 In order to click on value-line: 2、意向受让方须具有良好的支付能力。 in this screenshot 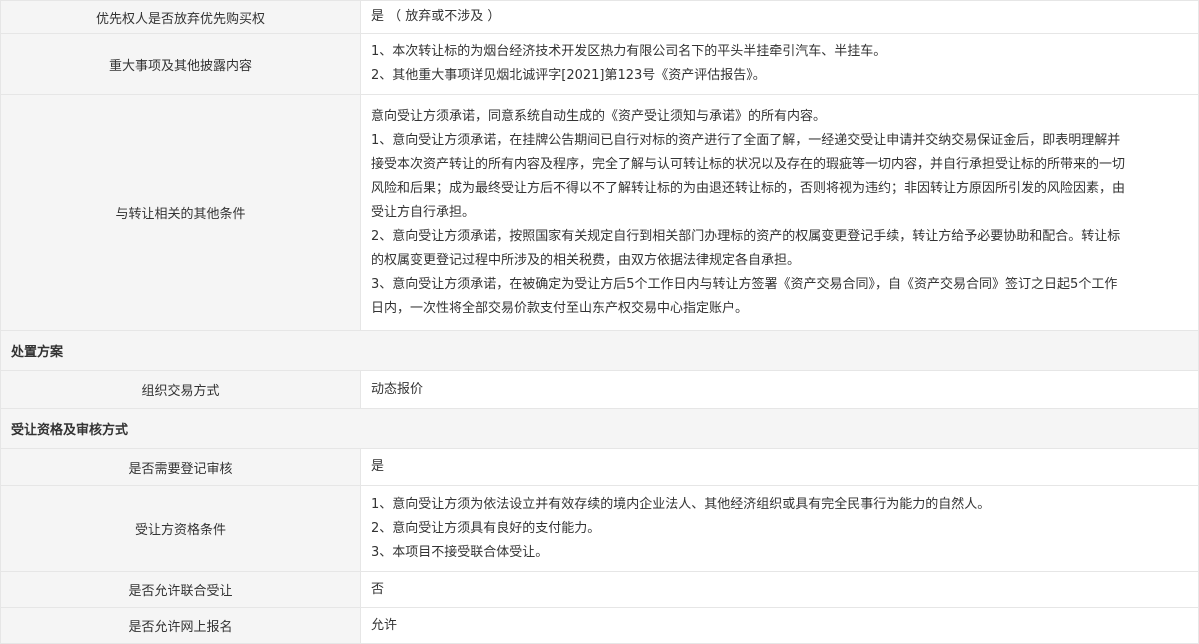, I will do `click(486, 528)`.